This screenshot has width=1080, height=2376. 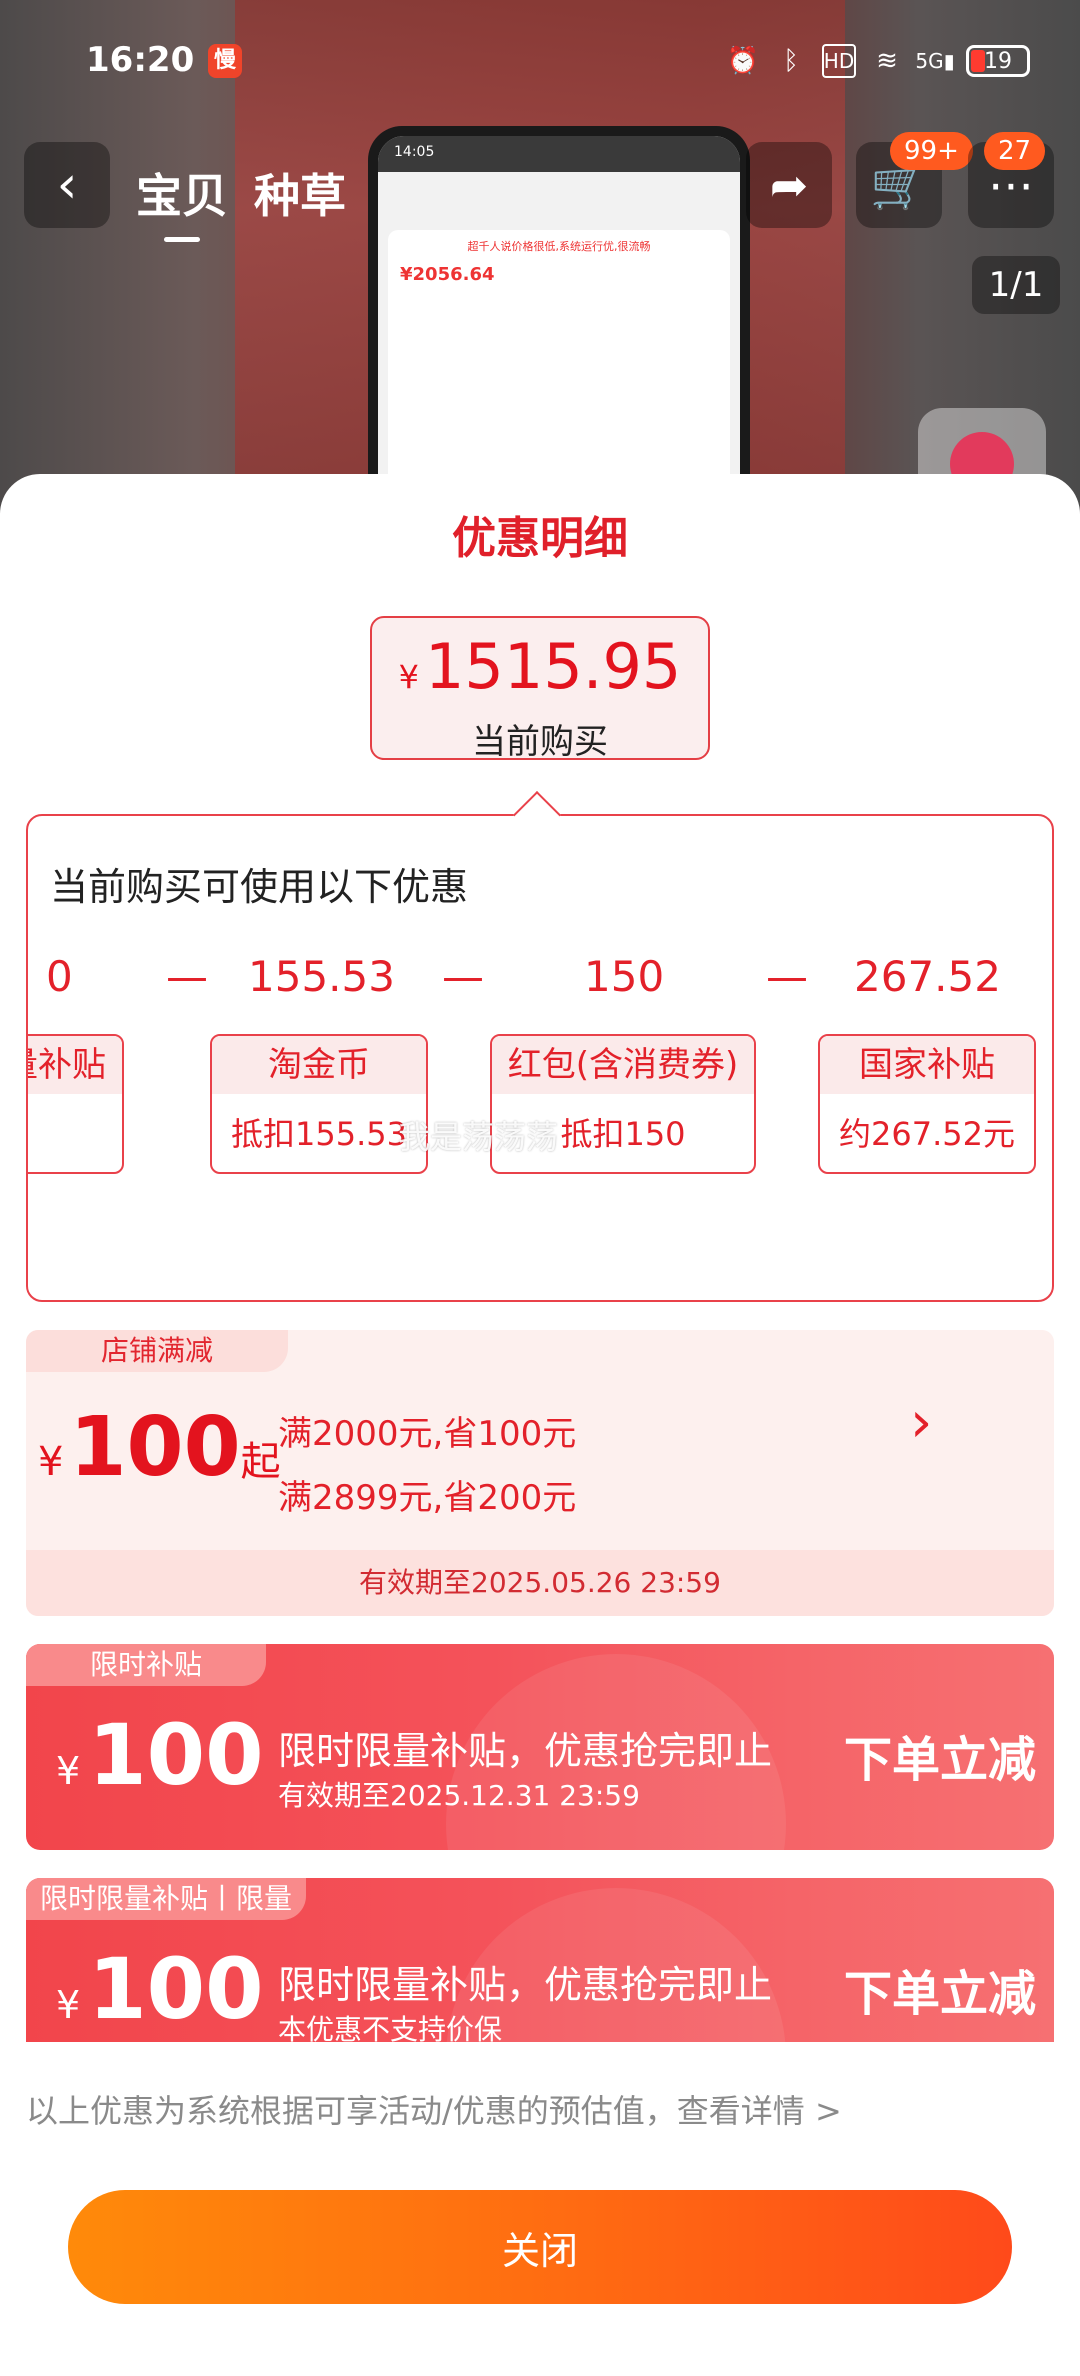 I want to click on hd-icon: HD, so click(x=839, y=61).